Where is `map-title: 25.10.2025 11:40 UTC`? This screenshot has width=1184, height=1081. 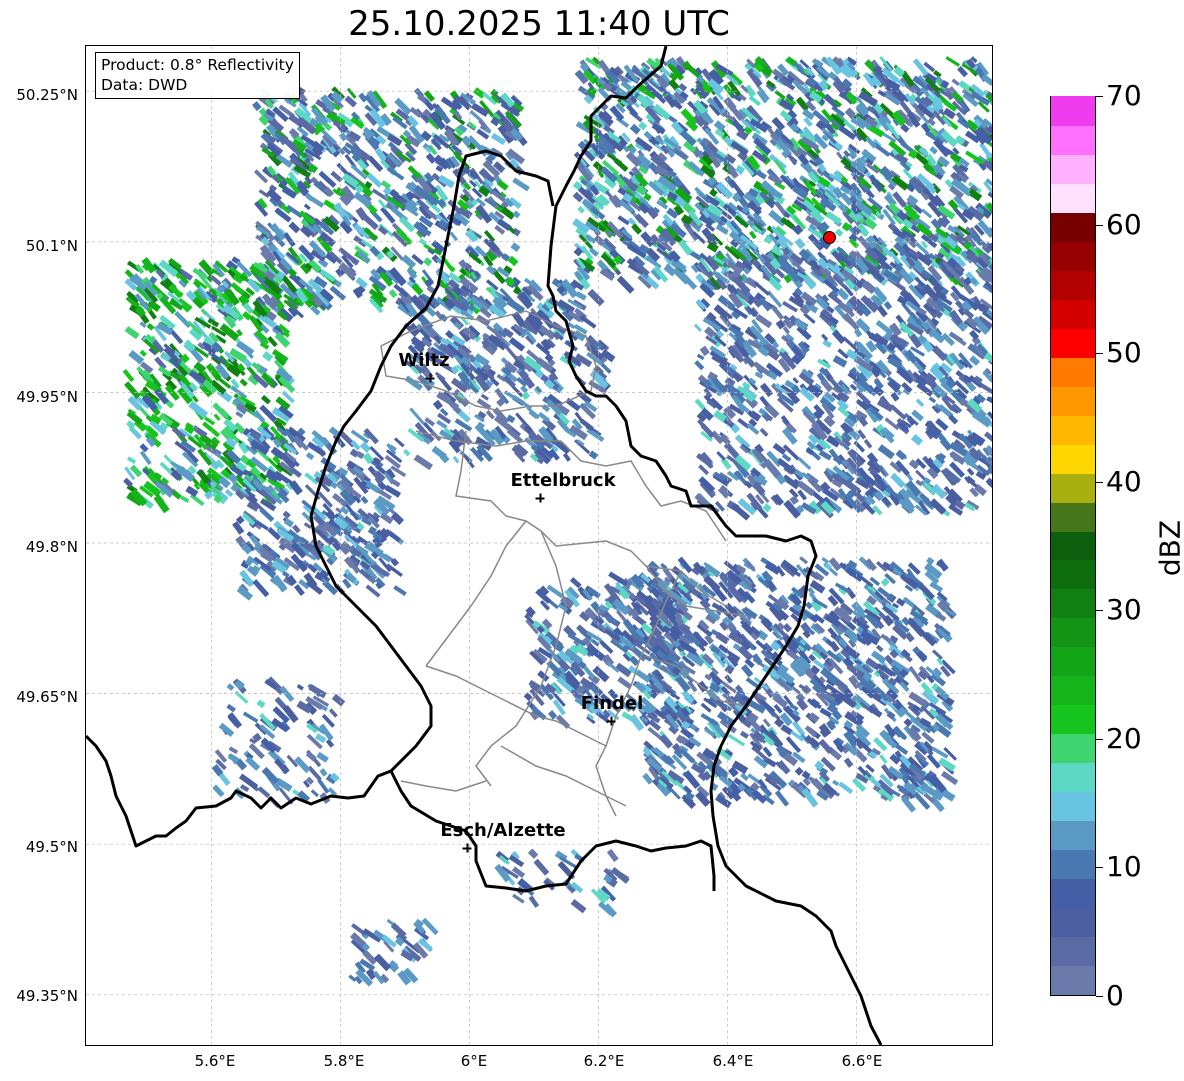
map-title: 25.10.2025 11:40 UTC is located at coordinates (539, 24).